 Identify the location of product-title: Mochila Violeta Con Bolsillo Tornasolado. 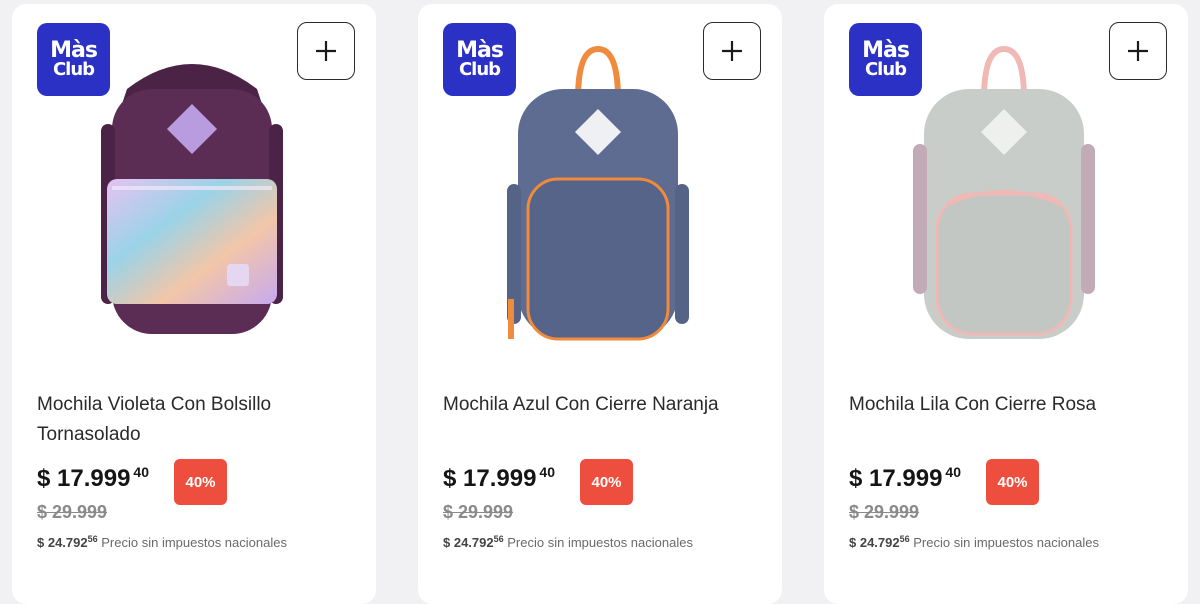
(187, 420).